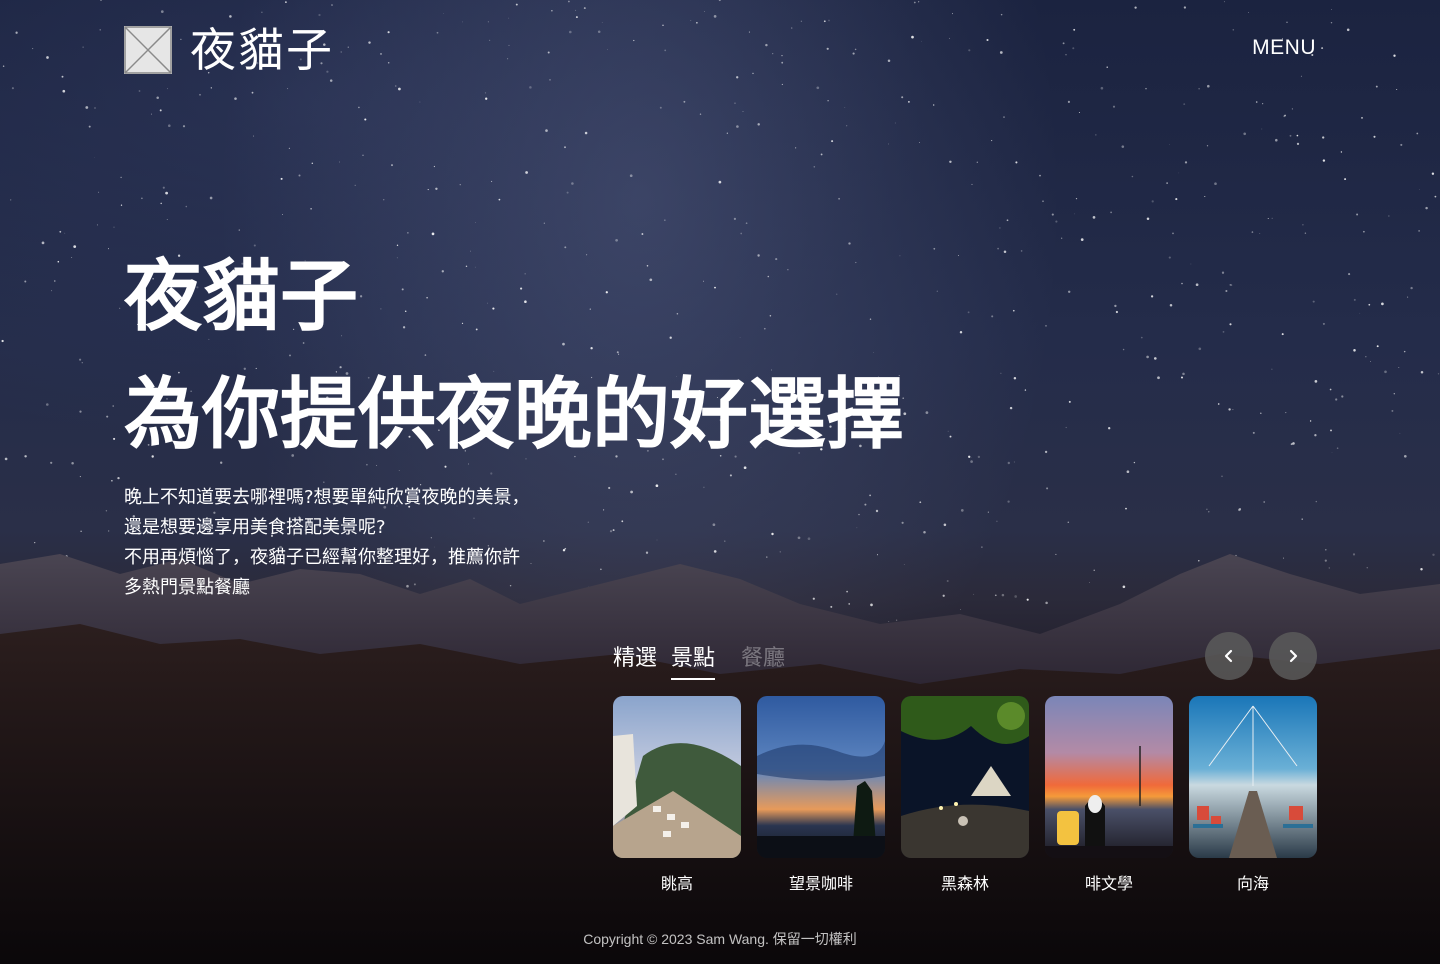  Describe the element at coordinates (821, 795) in the screenshot. I see `place-card: 望景咖啡` at that location.